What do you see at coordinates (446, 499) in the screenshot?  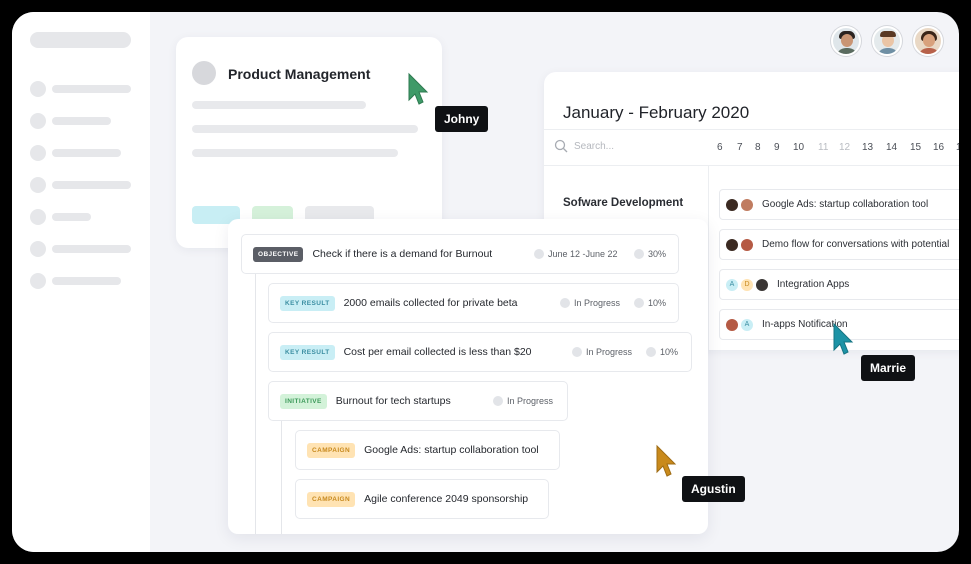 I see `campaign-title: Agile conference 2049 sponsorship` at bounding box center [446, 499].